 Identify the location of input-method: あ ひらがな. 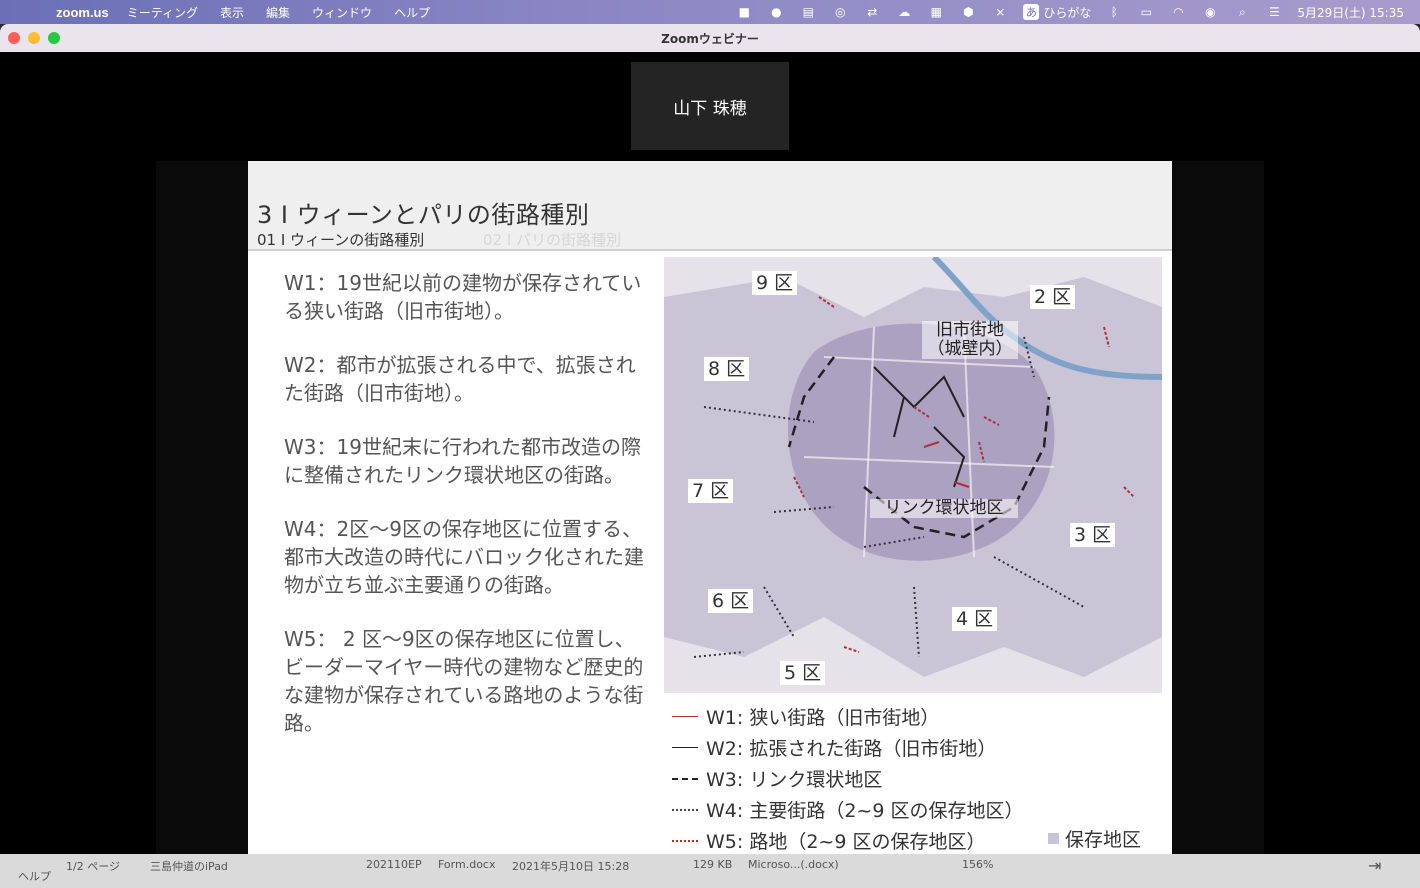
(1057, 12).